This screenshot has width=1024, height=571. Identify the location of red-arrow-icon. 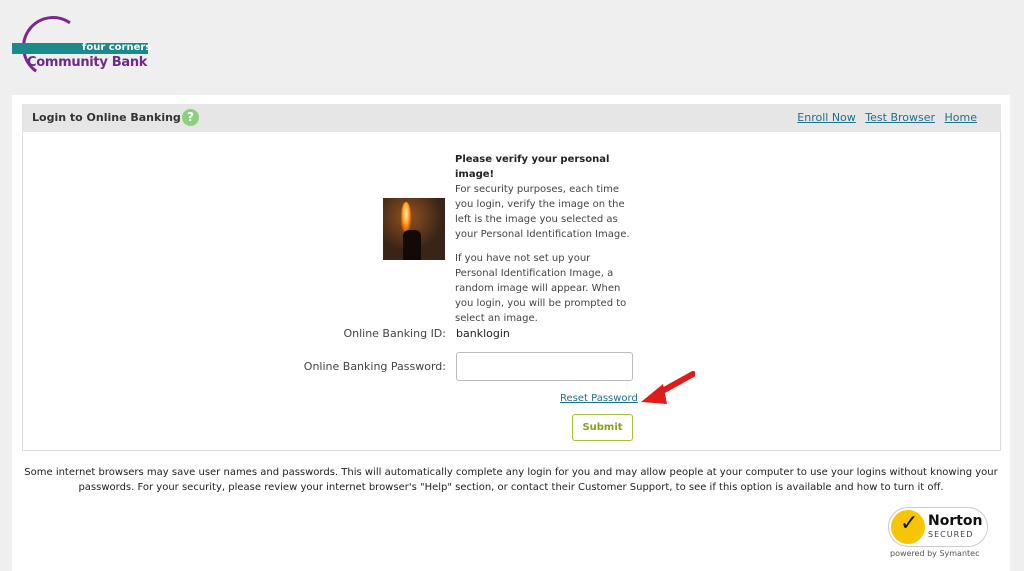
(668, 387).